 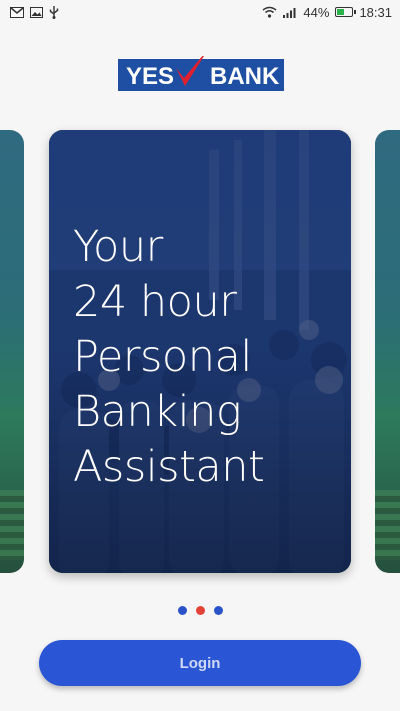 I want to click on usb-icon, so click(x=54, y=12).